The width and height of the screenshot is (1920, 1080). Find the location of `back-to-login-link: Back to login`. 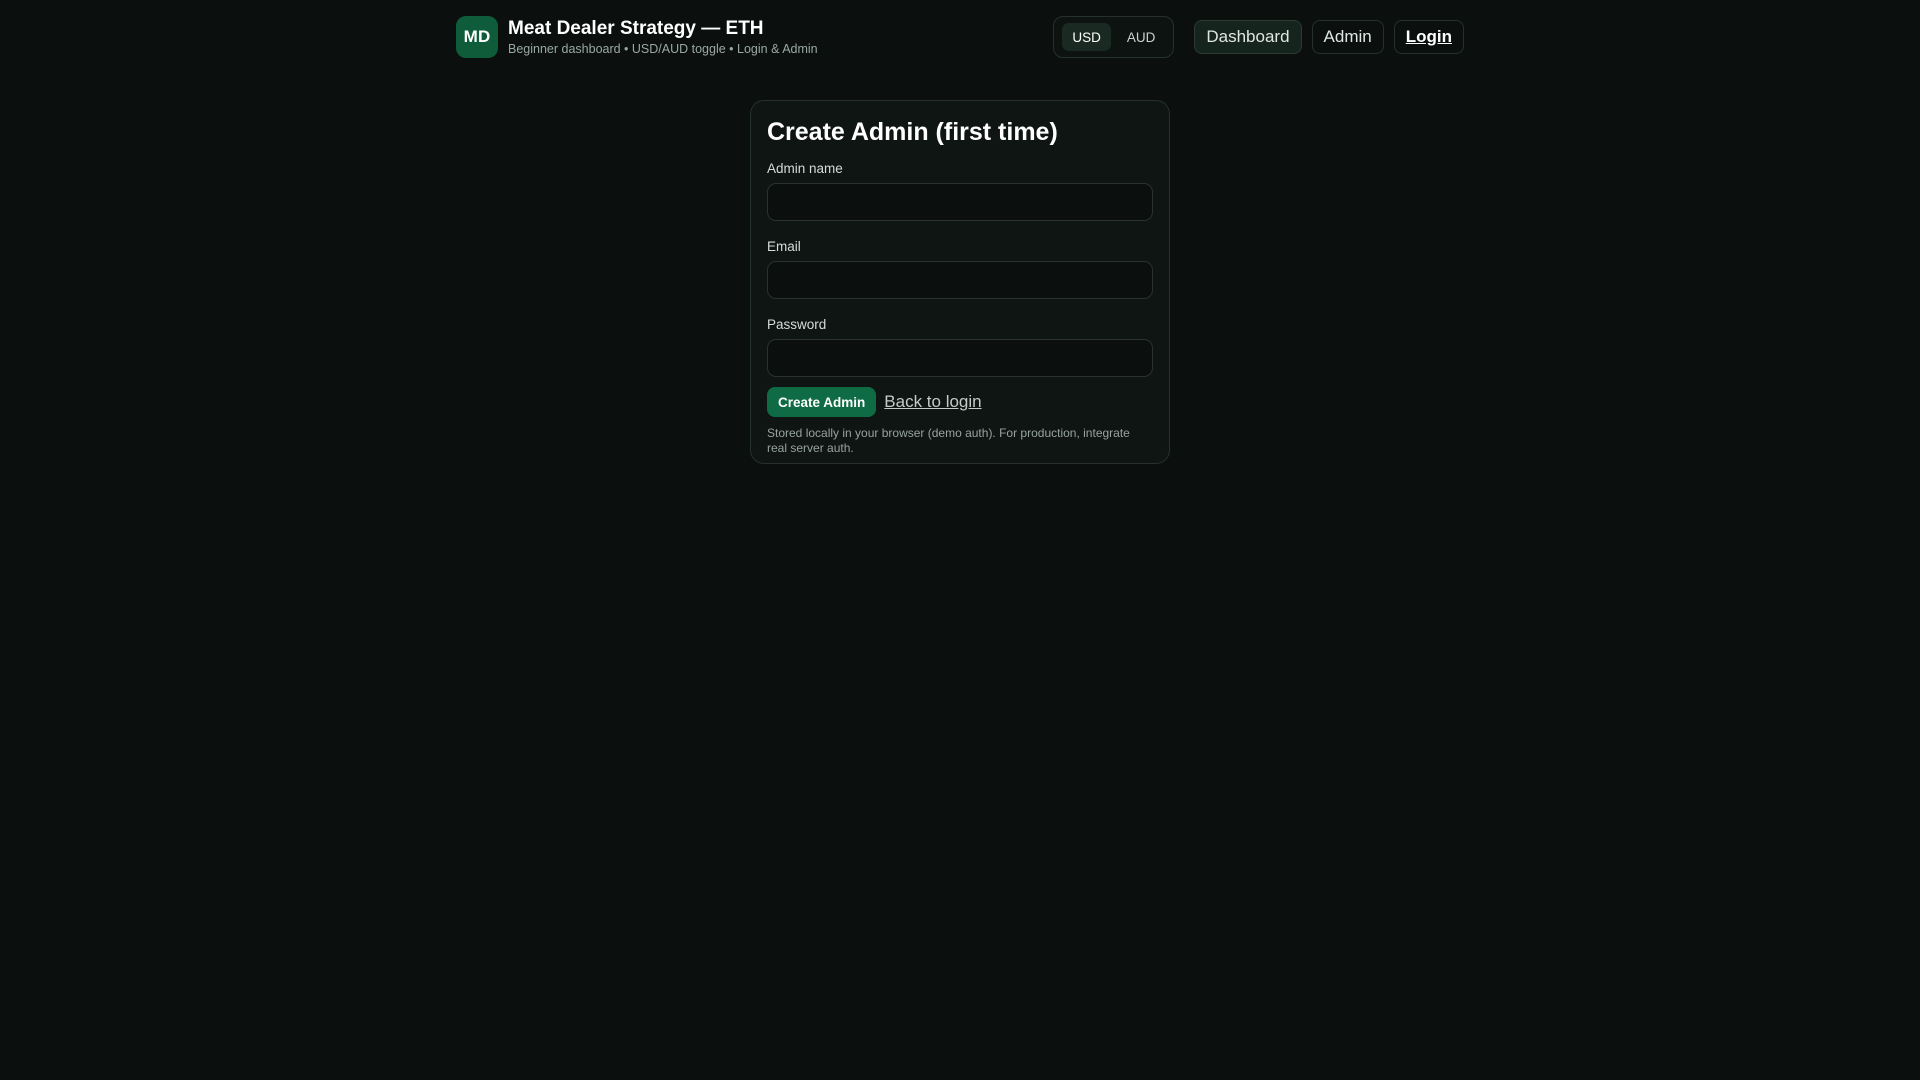

back-to-login-link: Back to login is located at coordinates (932, 402).